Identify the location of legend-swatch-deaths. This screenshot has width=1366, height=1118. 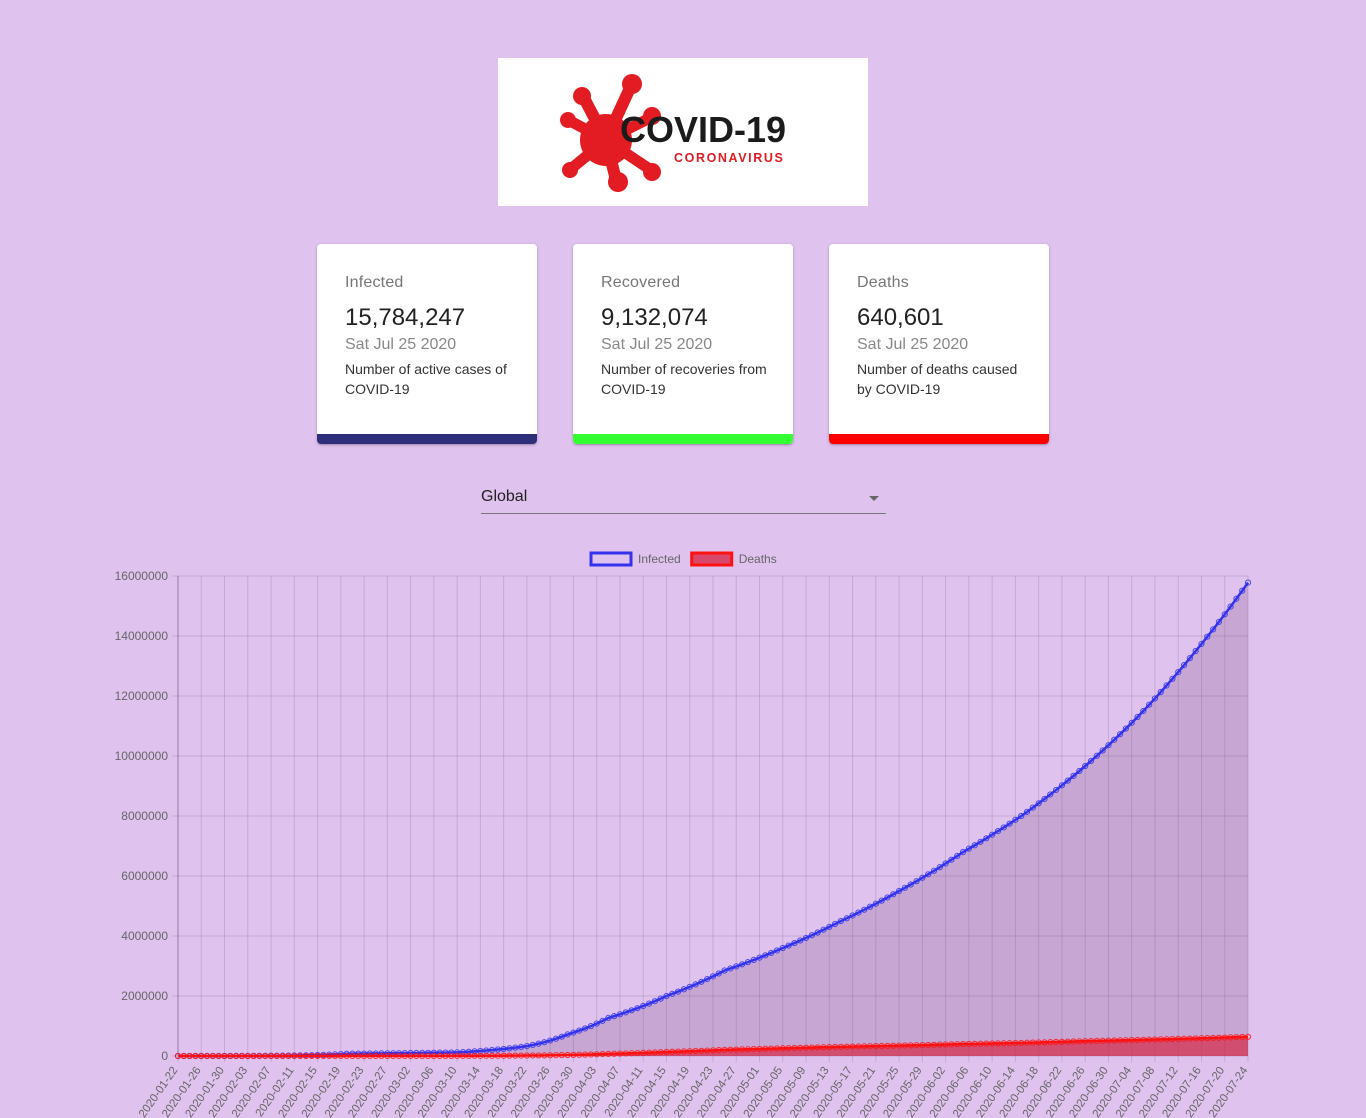
(712, 559).